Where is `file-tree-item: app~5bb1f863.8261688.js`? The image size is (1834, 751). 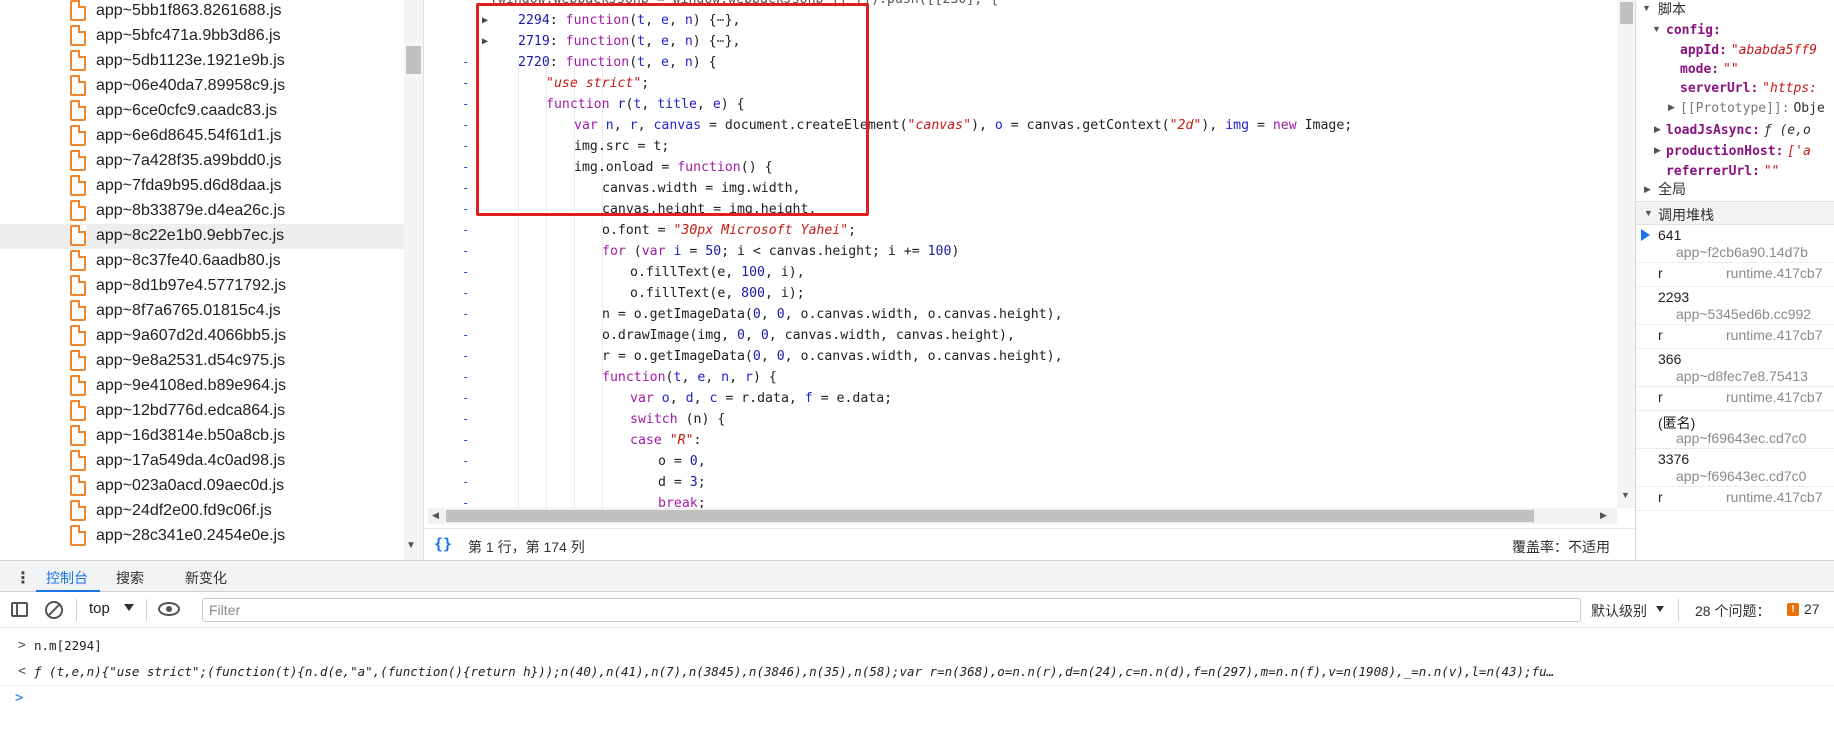
file-tree-item: app~5bb1f863.8261688.js is located at coordinates (202, 12).